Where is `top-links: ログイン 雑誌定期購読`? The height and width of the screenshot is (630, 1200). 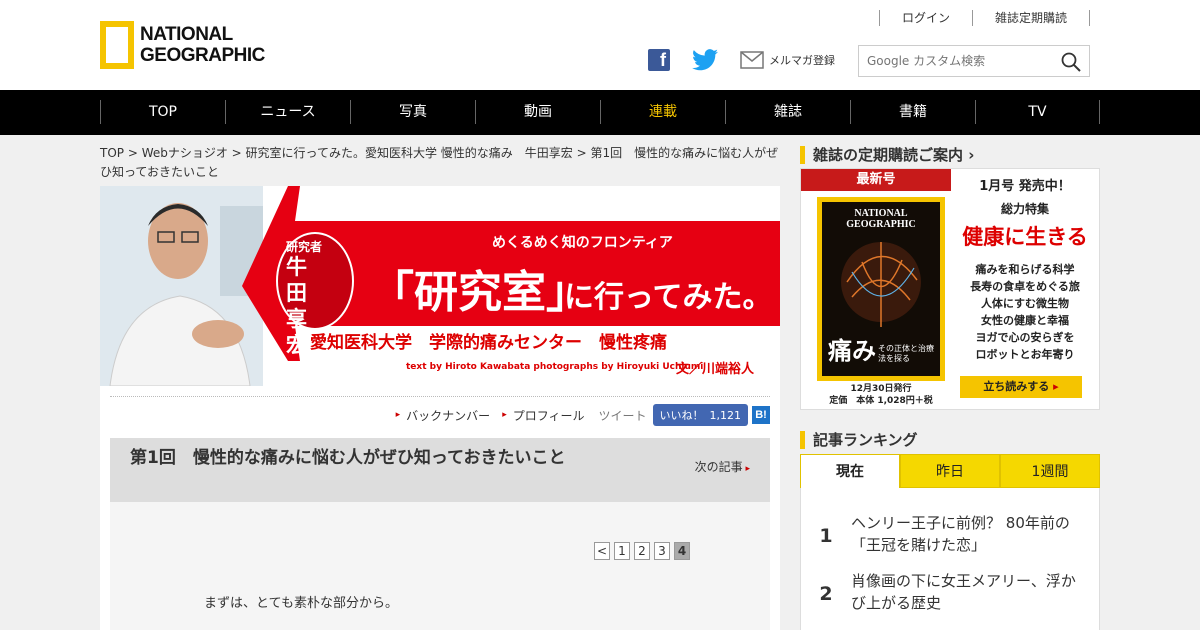
top-links: ログイン 雑誌定期購読 is located at coordinates (984, 18).